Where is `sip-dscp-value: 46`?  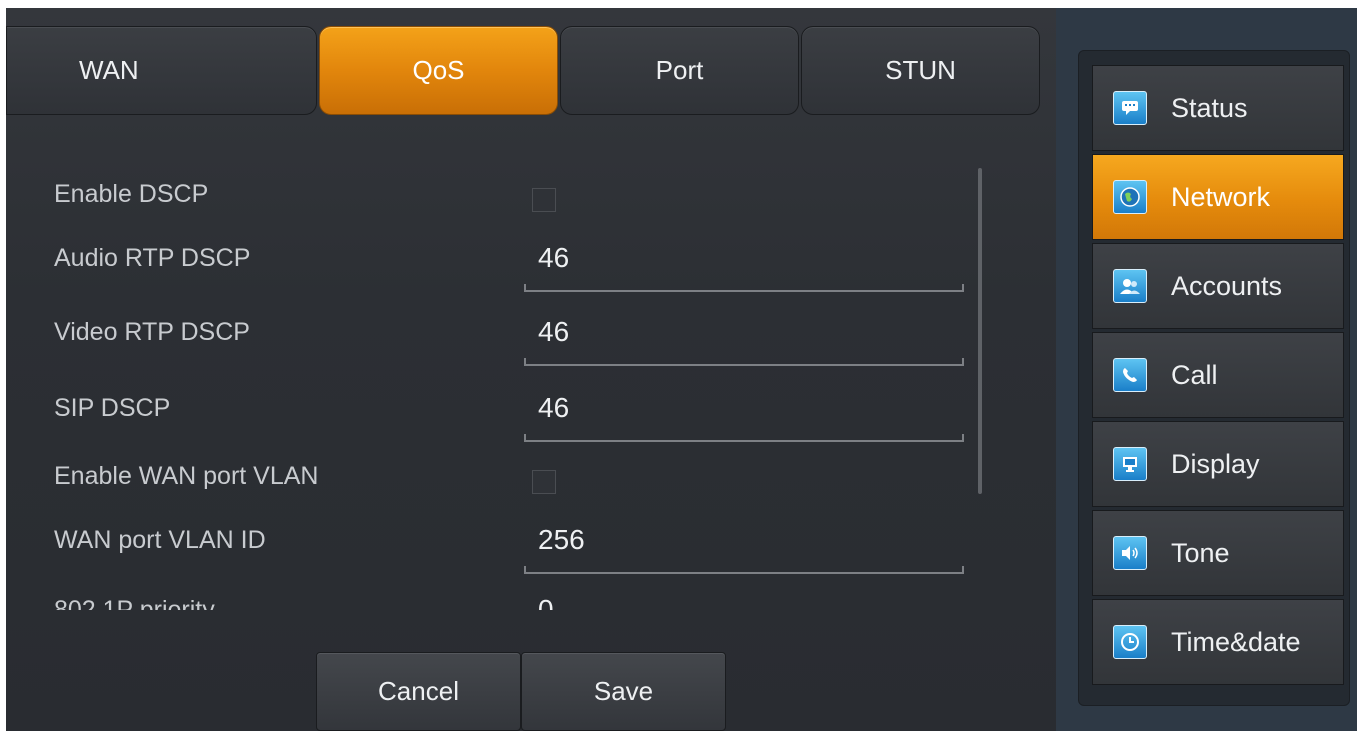
sip-dscp-value: 46 is located at coordinates (554, 407).